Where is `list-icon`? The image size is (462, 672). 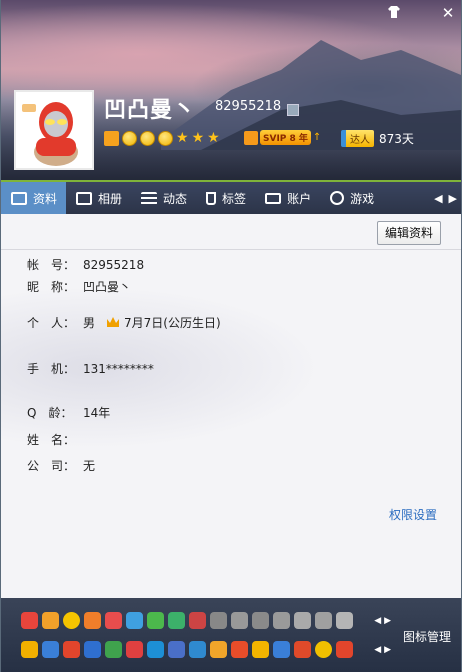 list-icon is located at coordinates (149, 198).